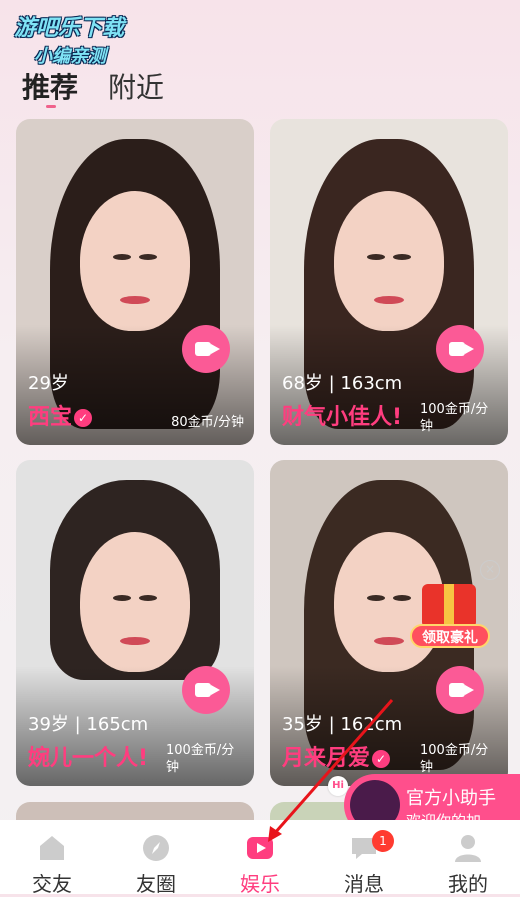 This screenshot has width=520, height=897. I want to click on bottom-nav: 交友 友圈 娱乐 1 消息 我的, so click(260, 858).